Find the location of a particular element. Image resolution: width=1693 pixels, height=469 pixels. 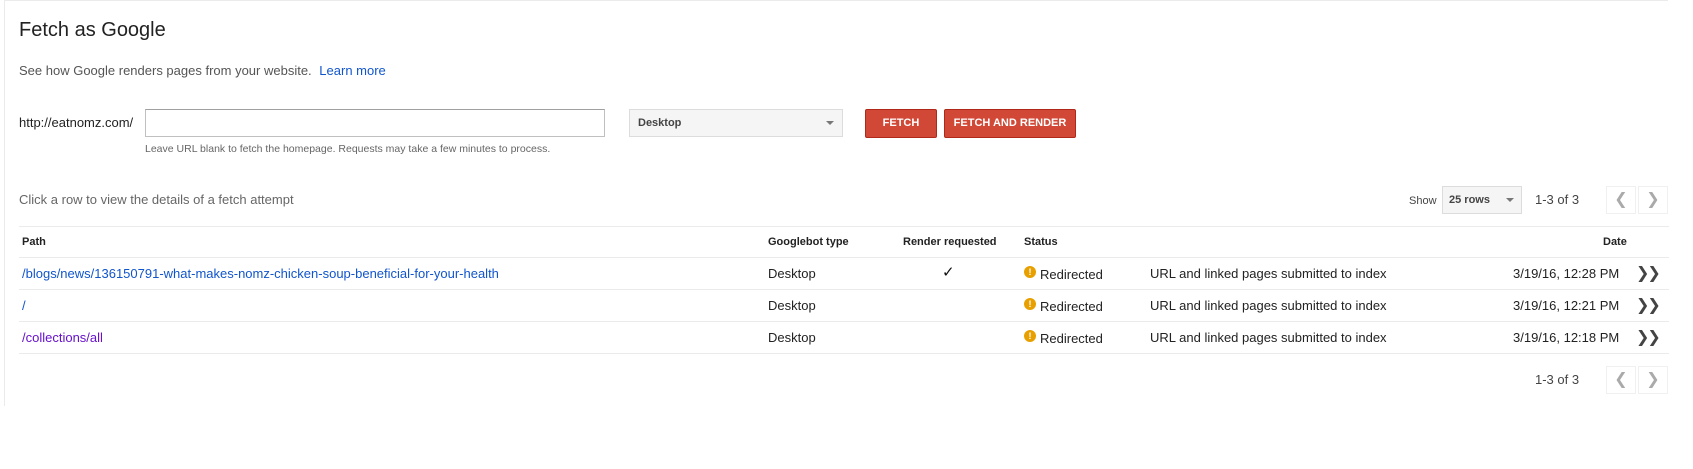

pager-count-bottom: 1-3 of 3 is located at coordinates (1557, 379).